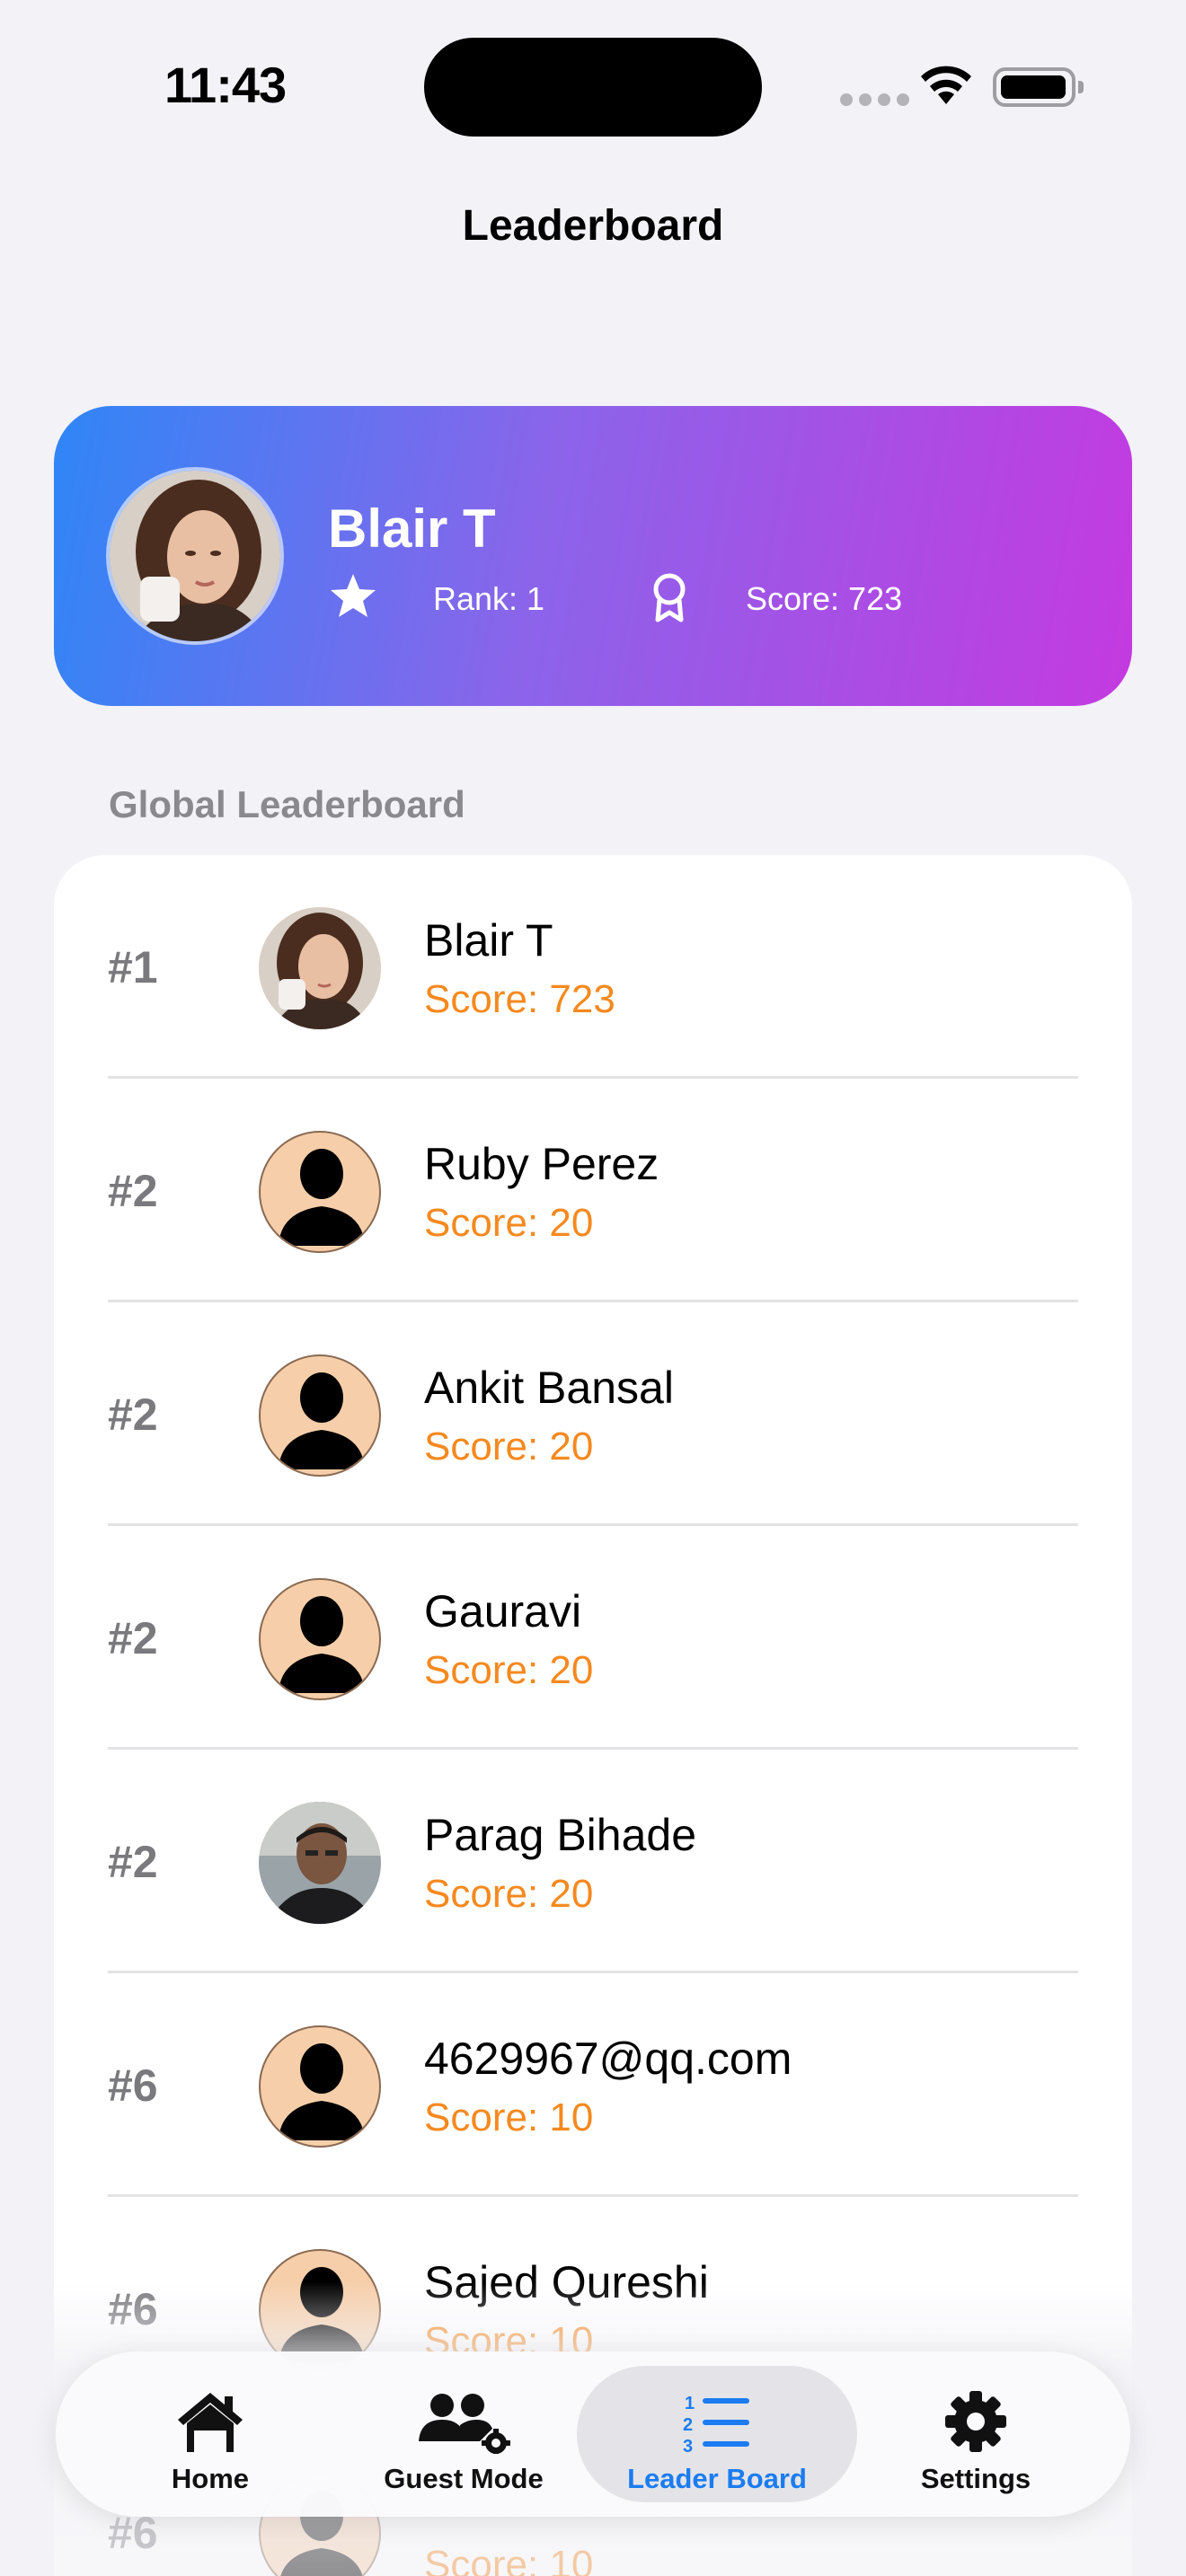  Describe the element at coordinates (133, 967) in the screenshot. I see `rank-number: #1` at that location.